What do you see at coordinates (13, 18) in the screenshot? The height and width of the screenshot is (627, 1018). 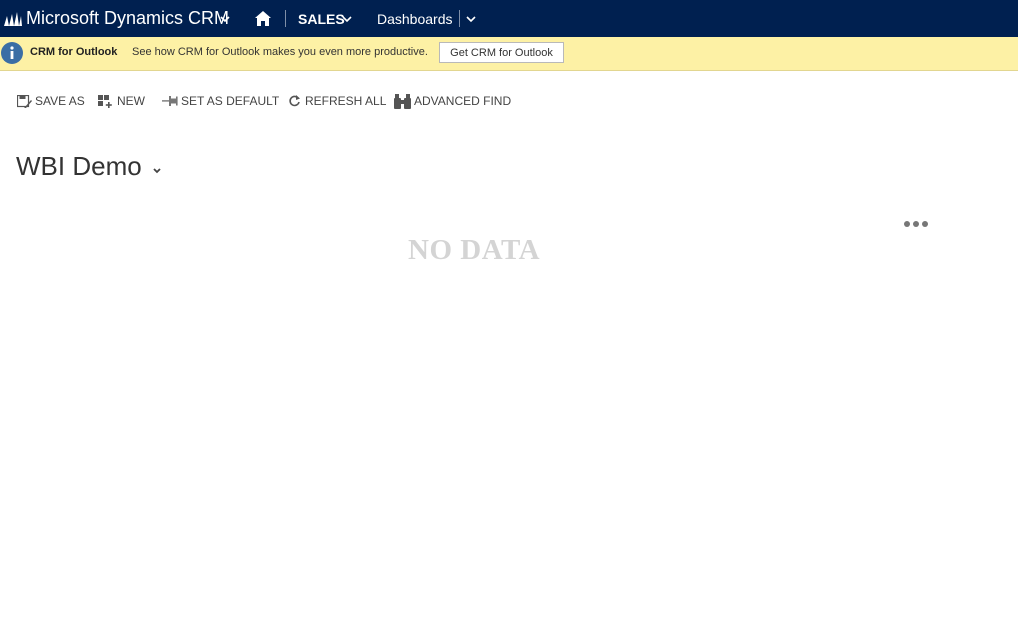 I see `dynamics-logo-icon` at bounding box center [13, 18].